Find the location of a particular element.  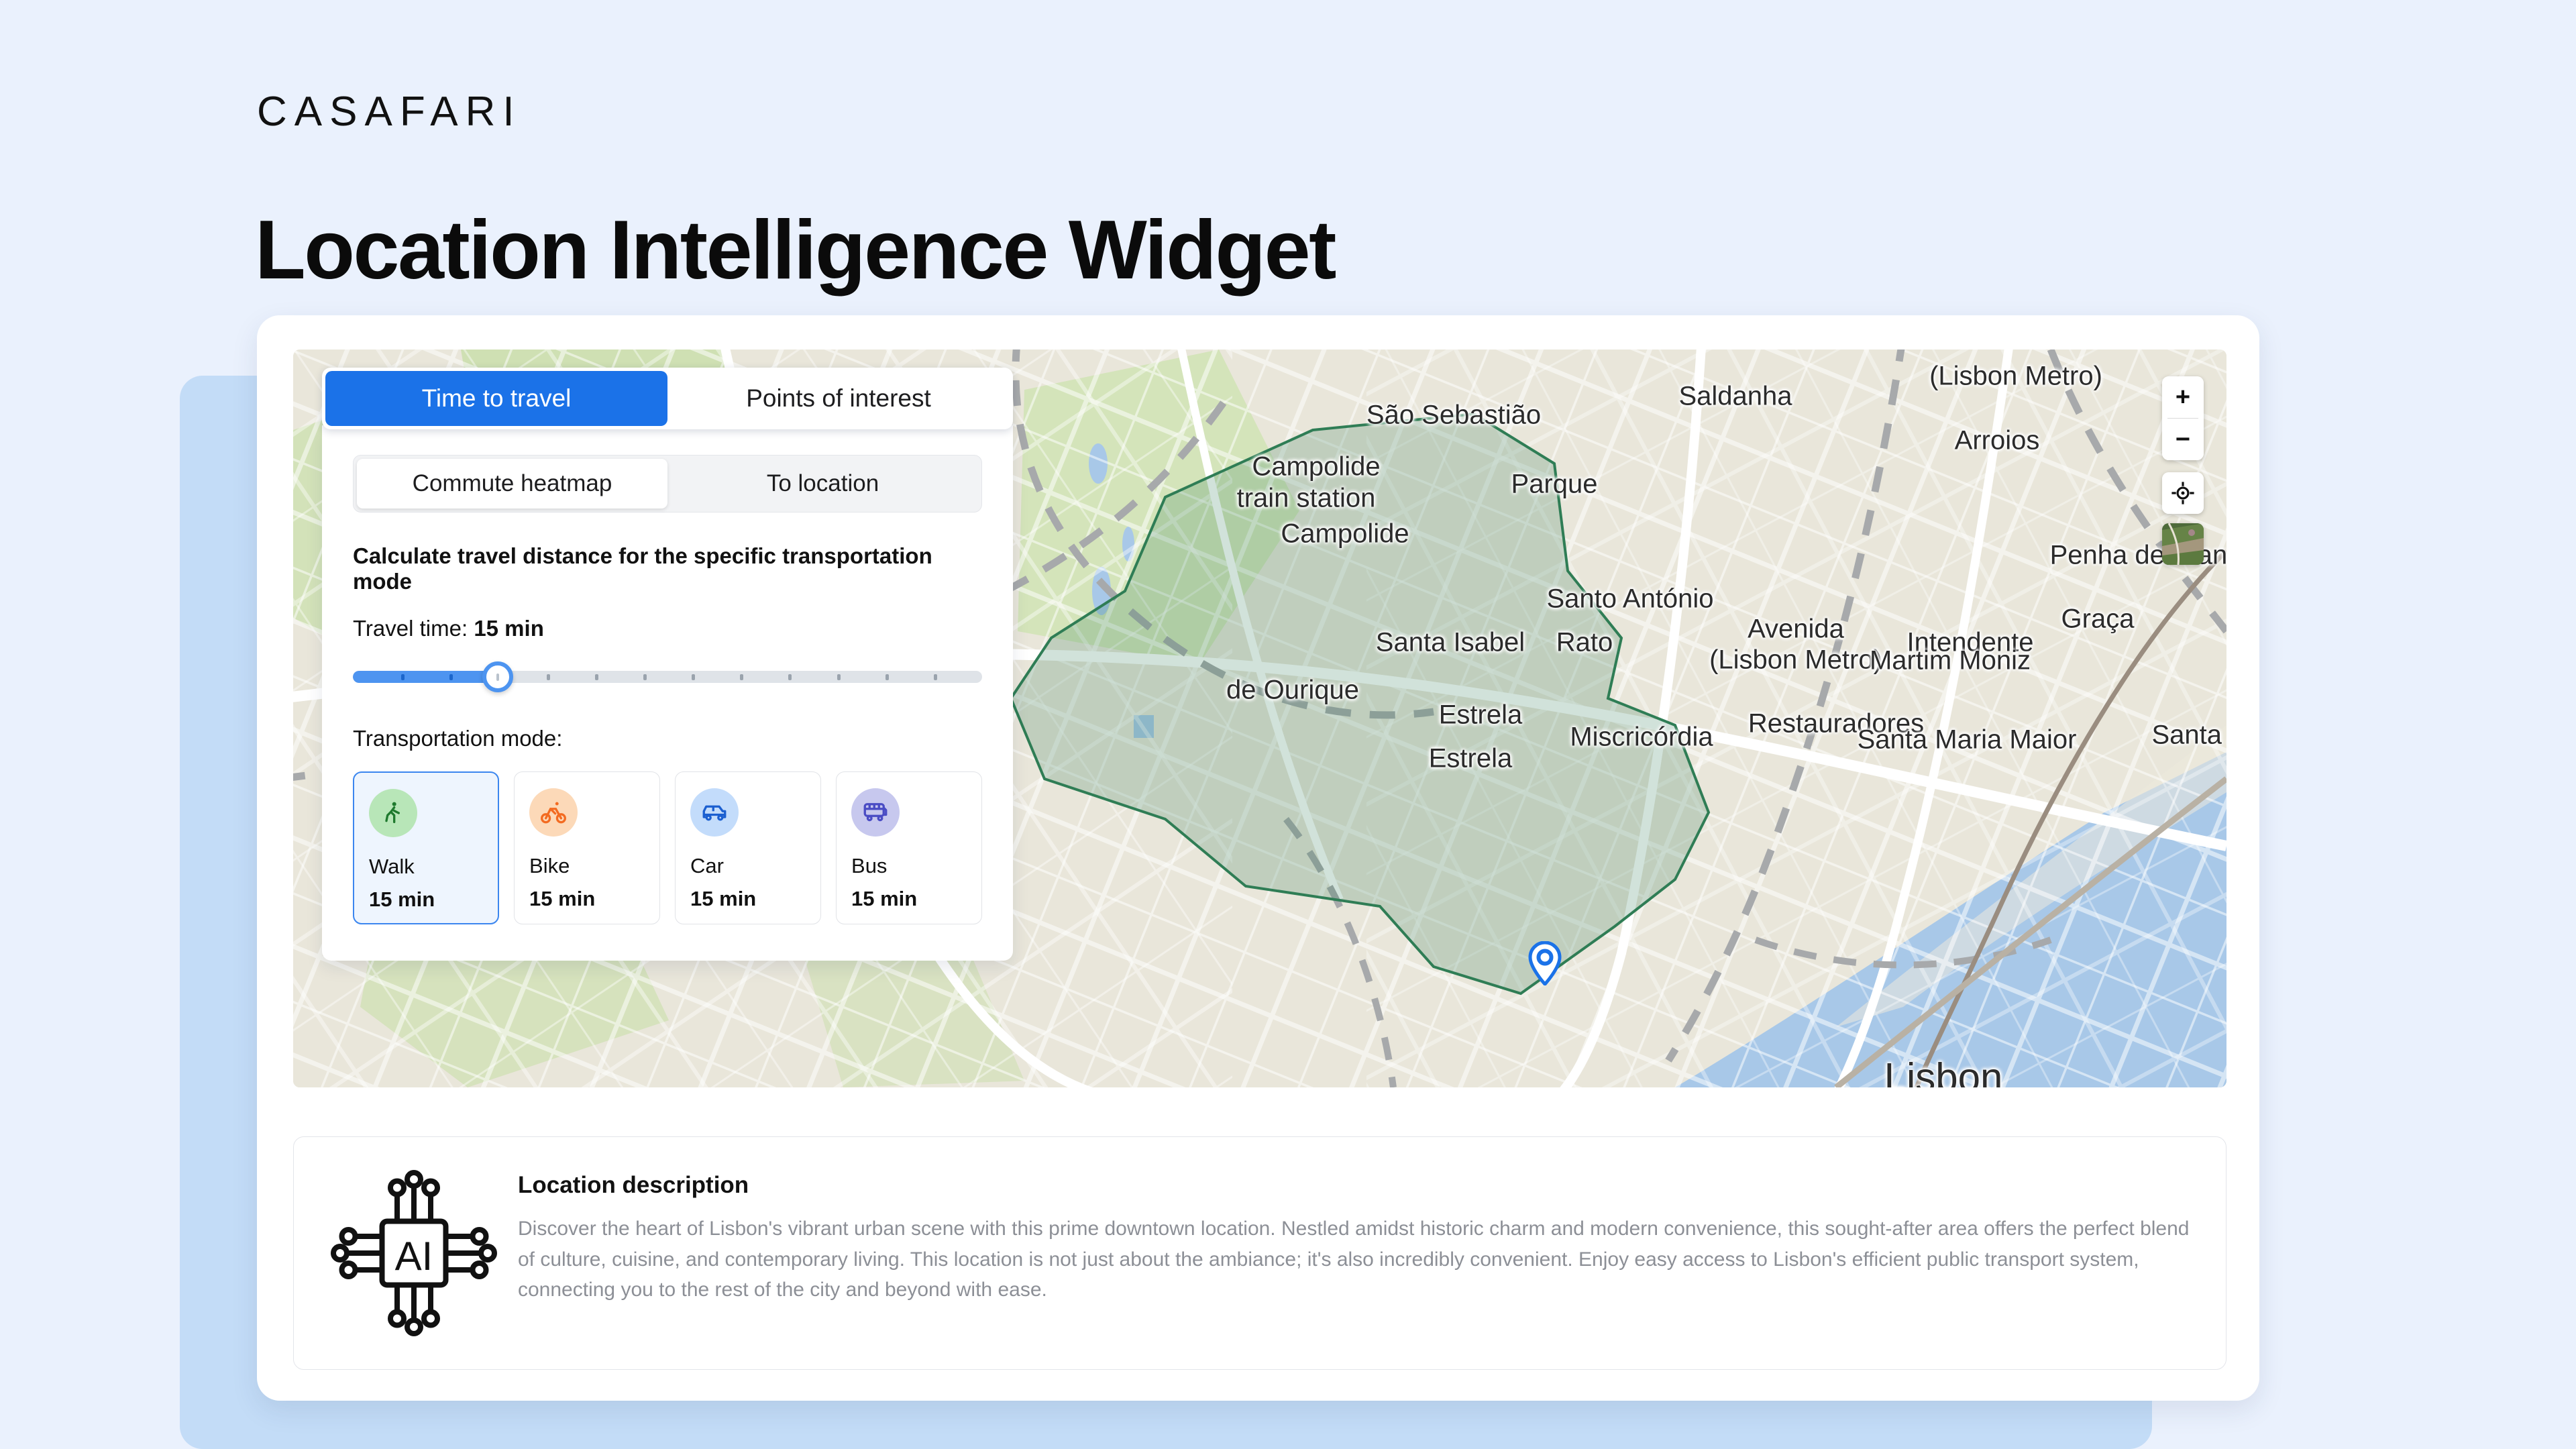

zoom-in-button: + is located at coordinates (2183, 397).